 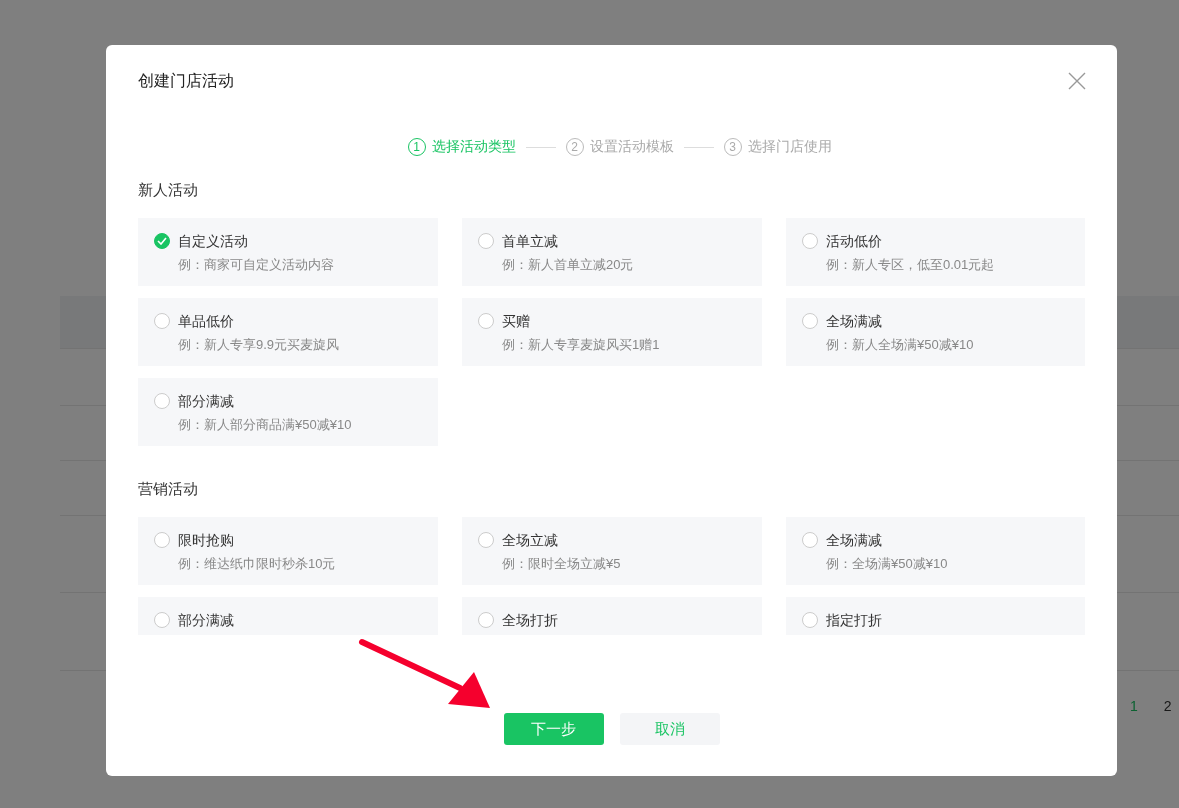 I want to click on activity-option: 部分满减 例：新人部分商品满¥50减¥10, so click(x=288, y=412).